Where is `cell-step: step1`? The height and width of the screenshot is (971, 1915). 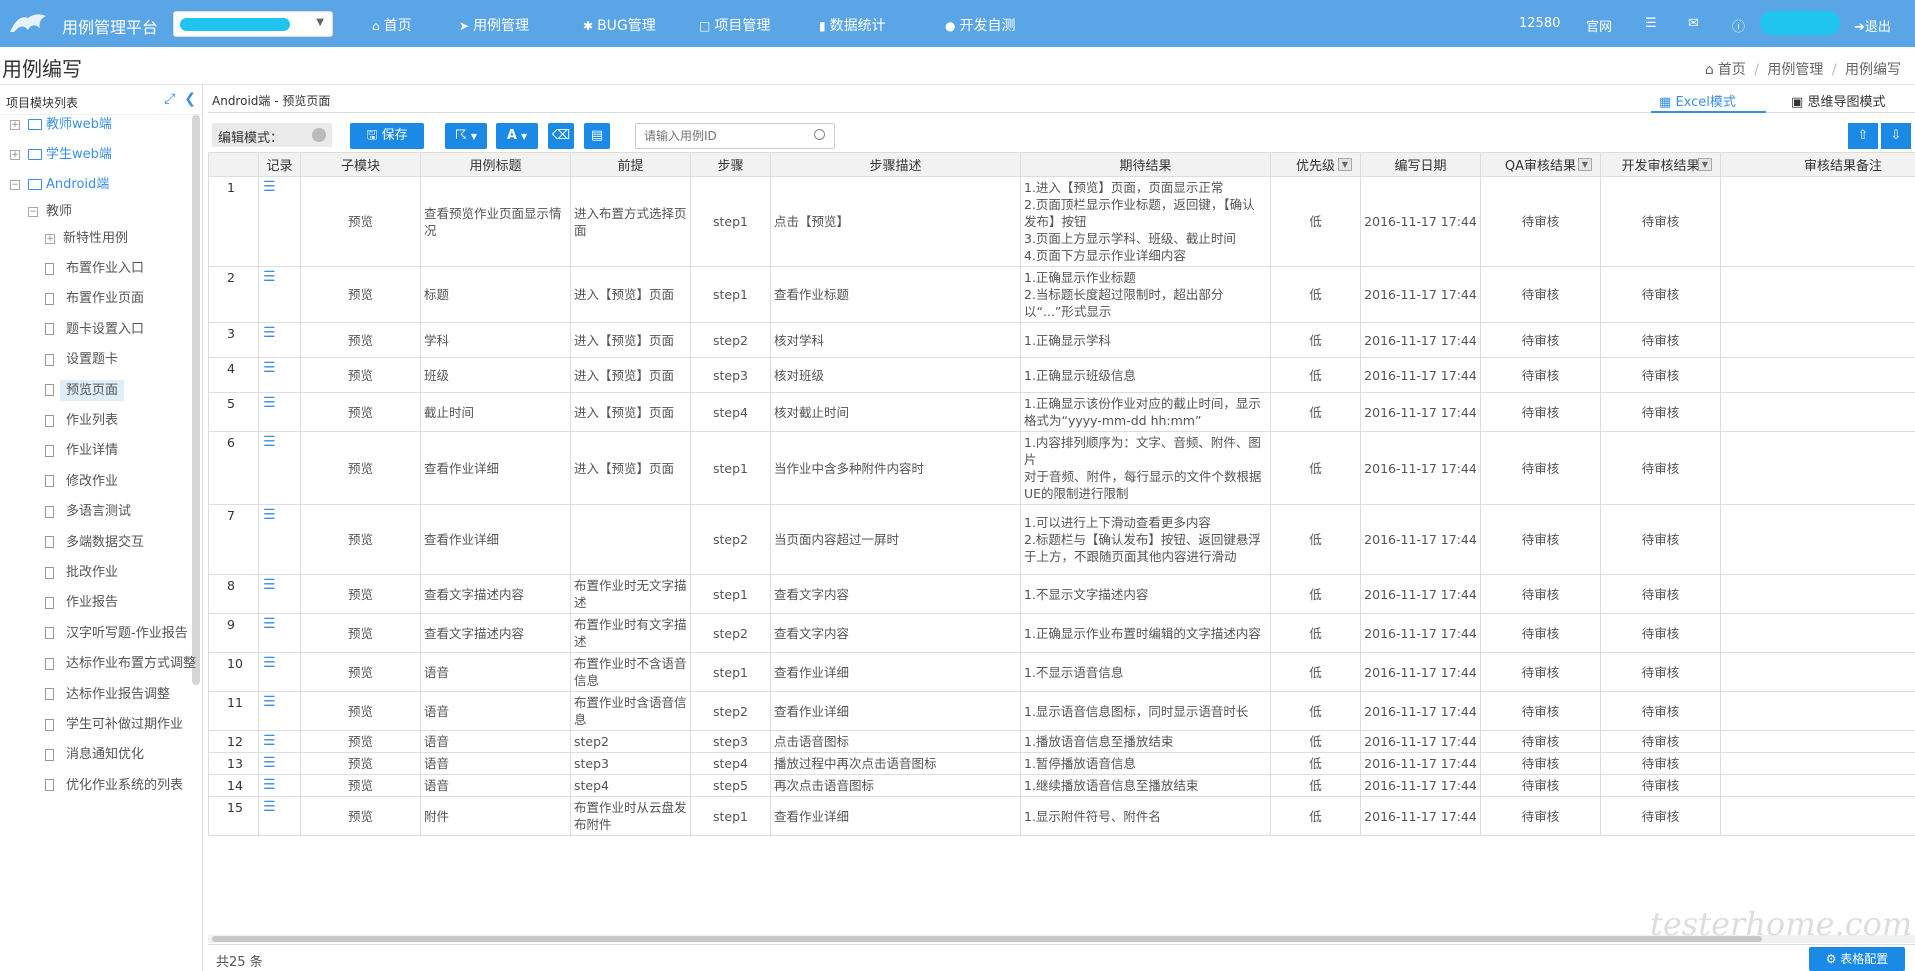 cell-step: step1 is located at coordinates (730, 672).